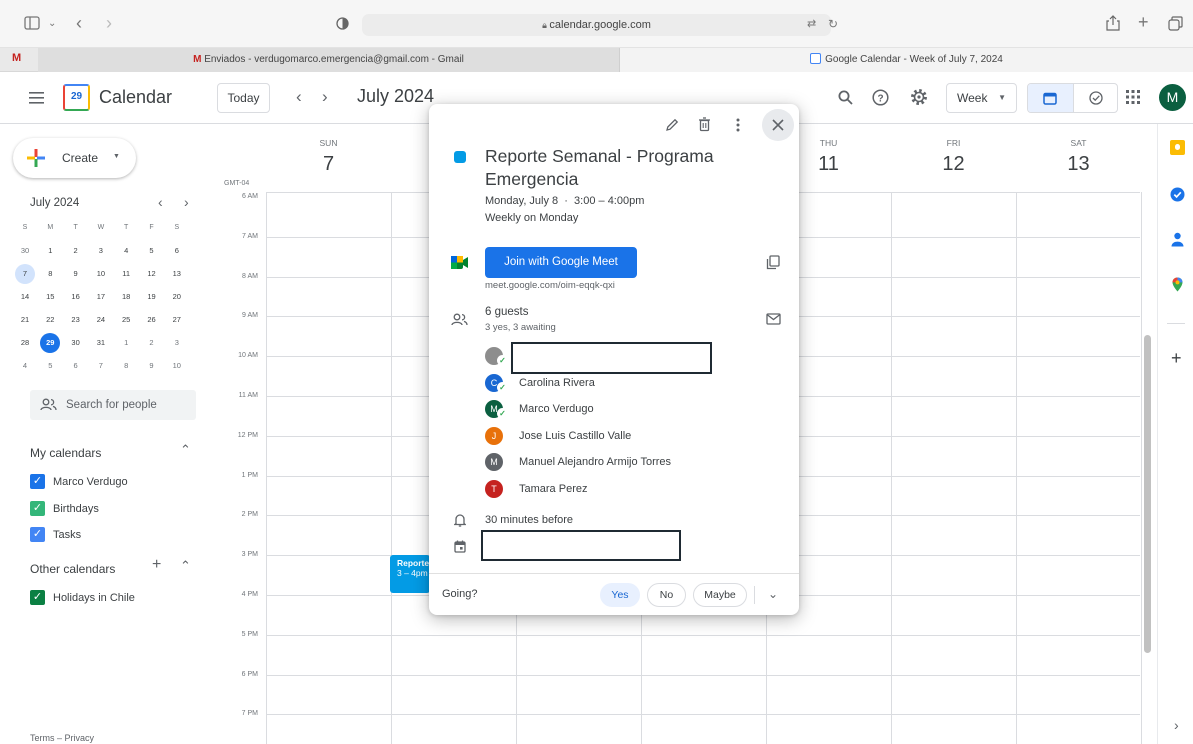 The width and height of the screenshot is (1193, 744). I want to click on mini-calendar-day: 29, so click(50, 343).